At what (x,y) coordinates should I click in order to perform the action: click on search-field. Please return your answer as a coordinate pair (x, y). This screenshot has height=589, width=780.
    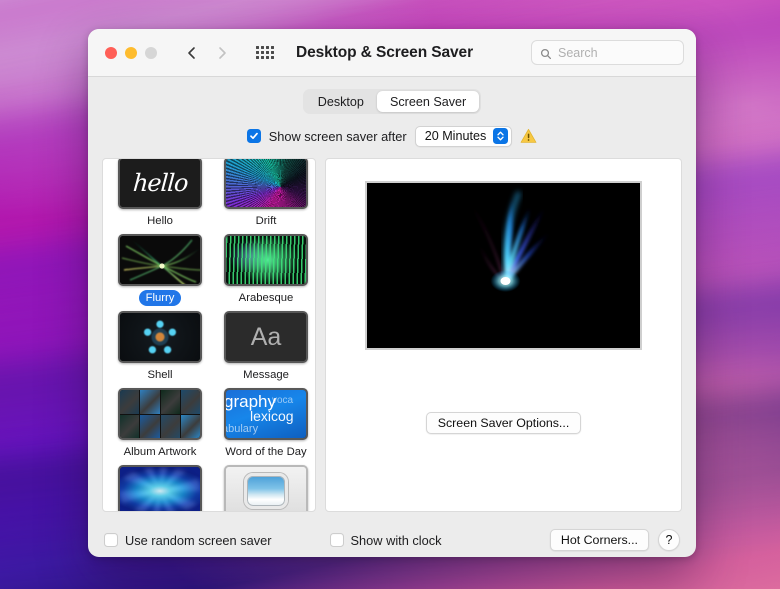
    Looking at the image, I should click on (607, 52).